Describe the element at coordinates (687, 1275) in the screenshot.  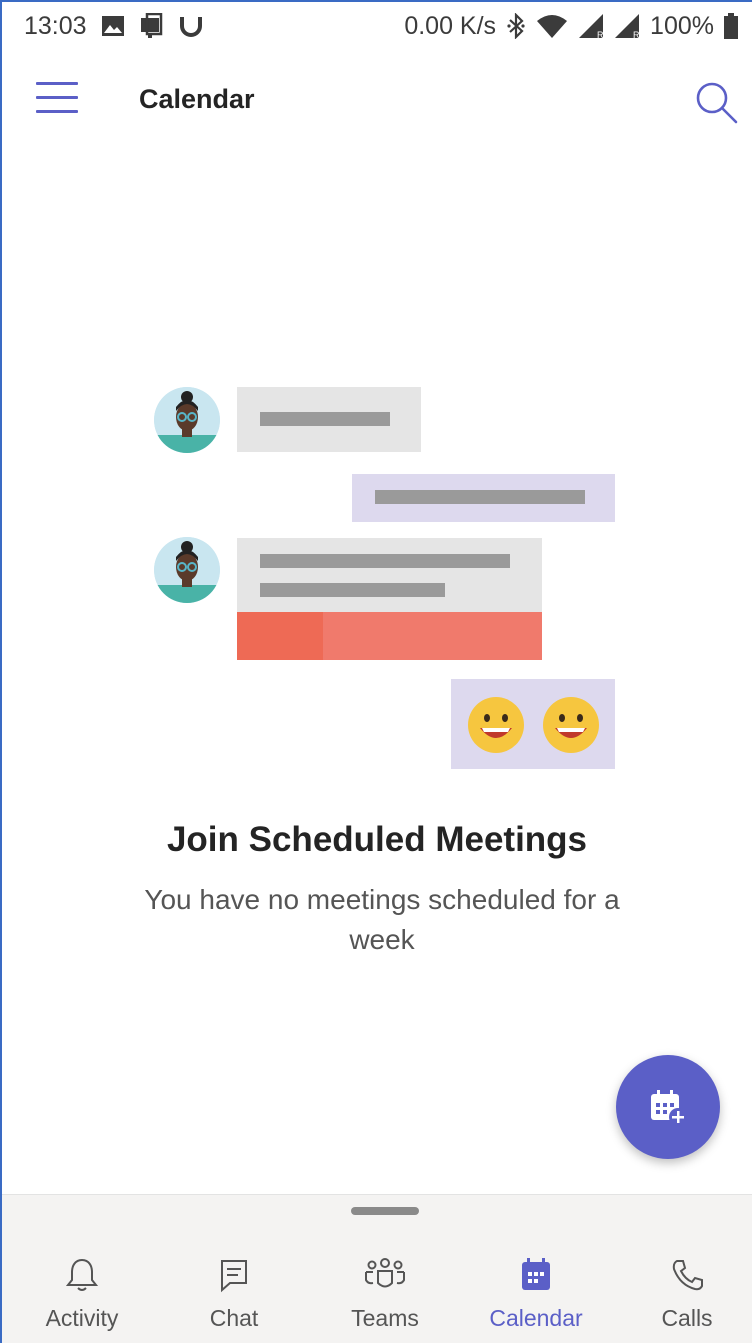
I see `phone-icon` at that location.